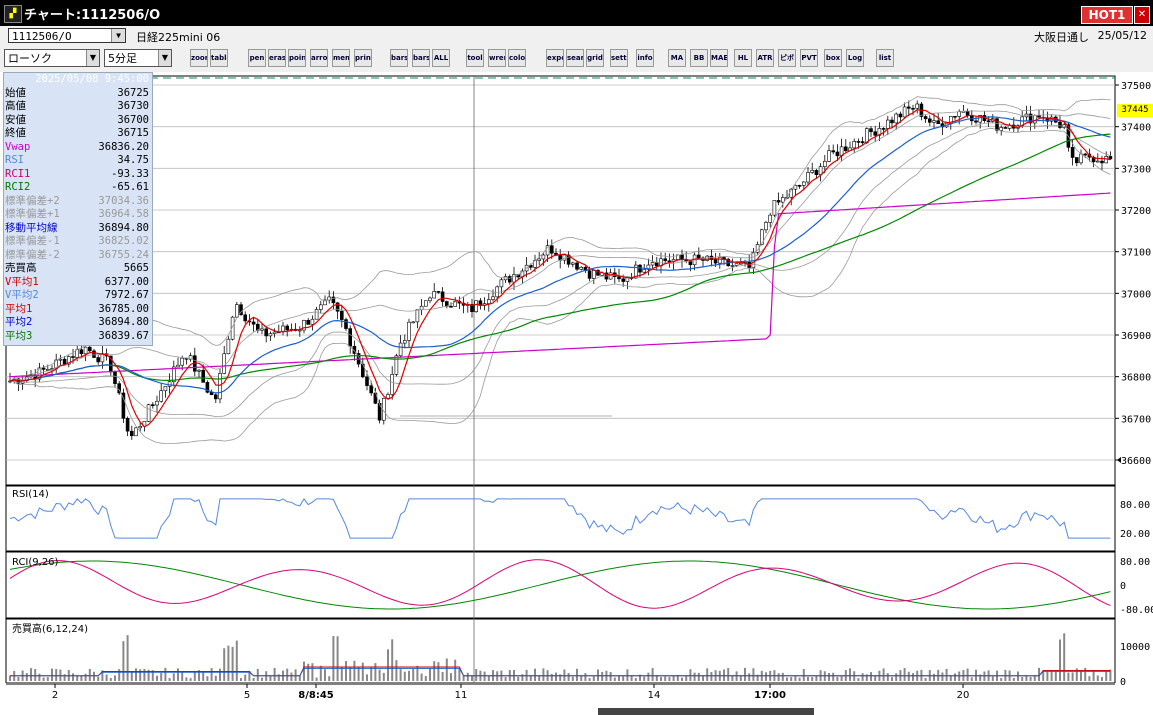  Describe the element at coordinates (475, 58) in the screenshot. I see `toolbar-tool-button: tool` at that location.